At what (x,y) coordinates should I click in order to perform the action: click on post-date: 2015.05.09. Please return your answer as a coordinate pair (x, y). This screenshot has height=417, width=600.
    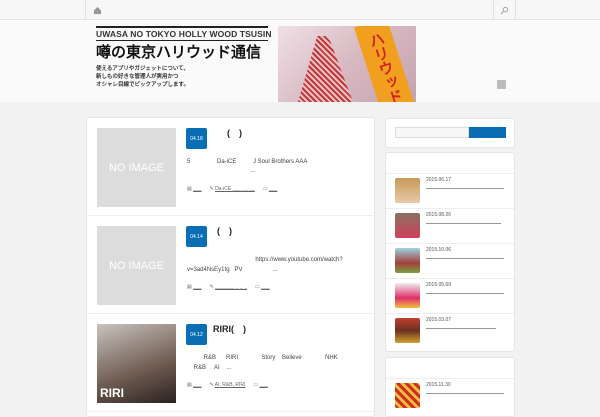
    Looking at the image, I should click on (439, 285).